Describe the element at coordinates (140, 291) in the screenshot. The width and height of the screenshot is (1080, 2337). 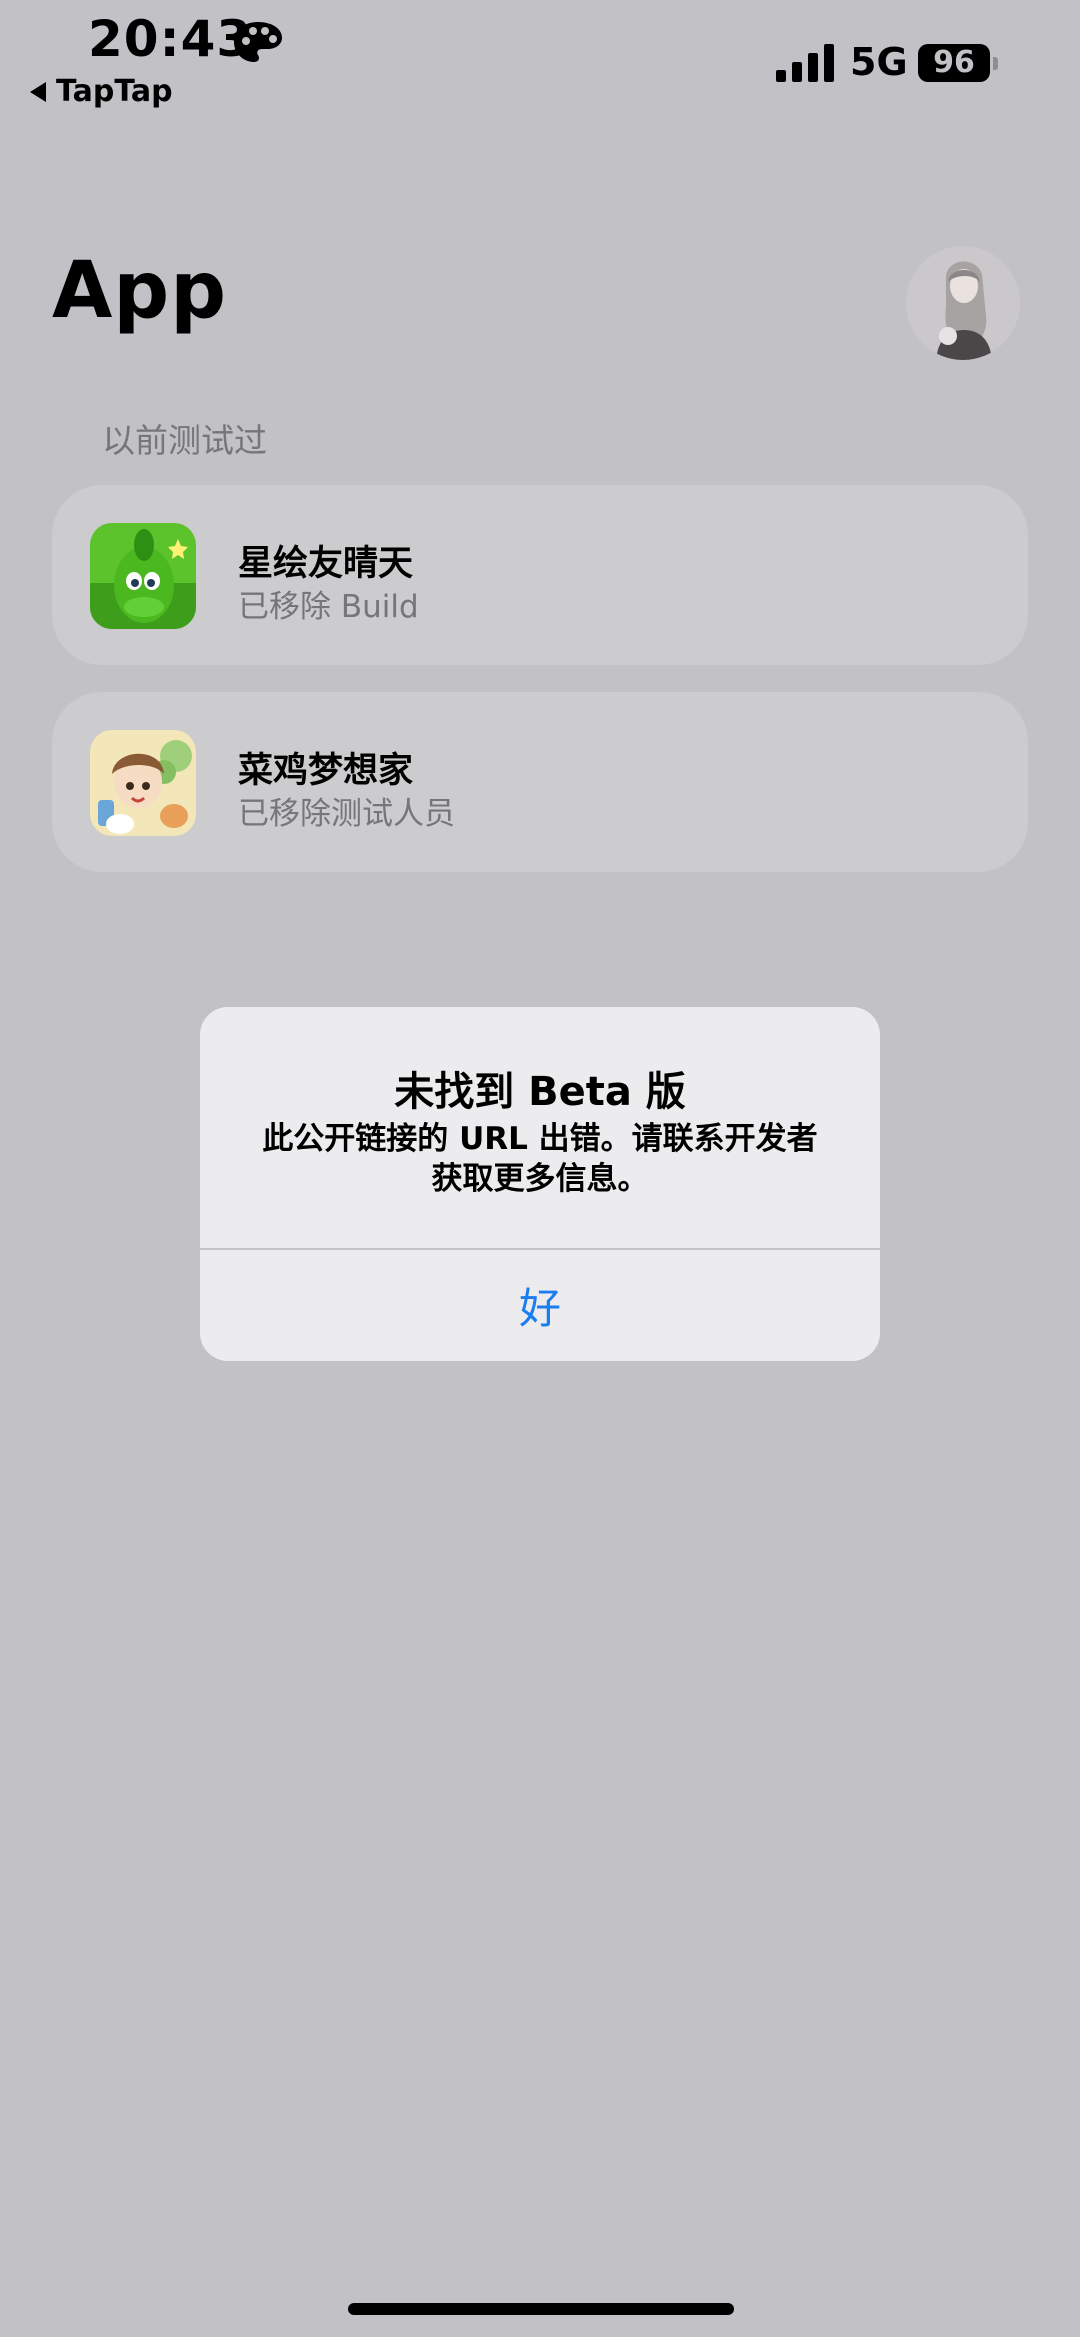
I see `page-title: App` at that location.